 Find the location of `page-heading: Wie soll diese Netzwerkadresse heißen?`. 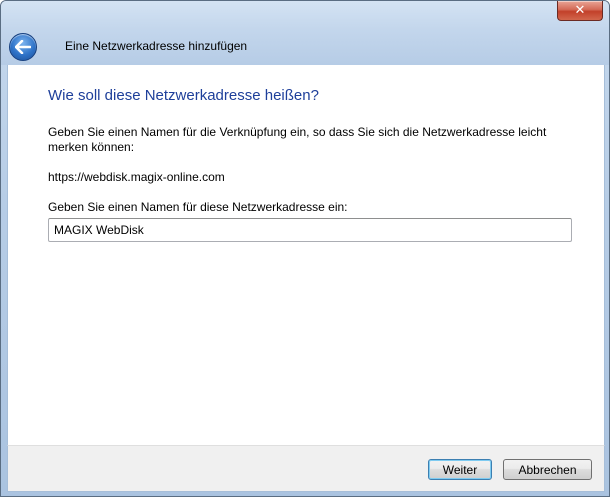

page-heading: Wie soll diese Netzwerkadresse heißen? is located at coordinates (183, 95).